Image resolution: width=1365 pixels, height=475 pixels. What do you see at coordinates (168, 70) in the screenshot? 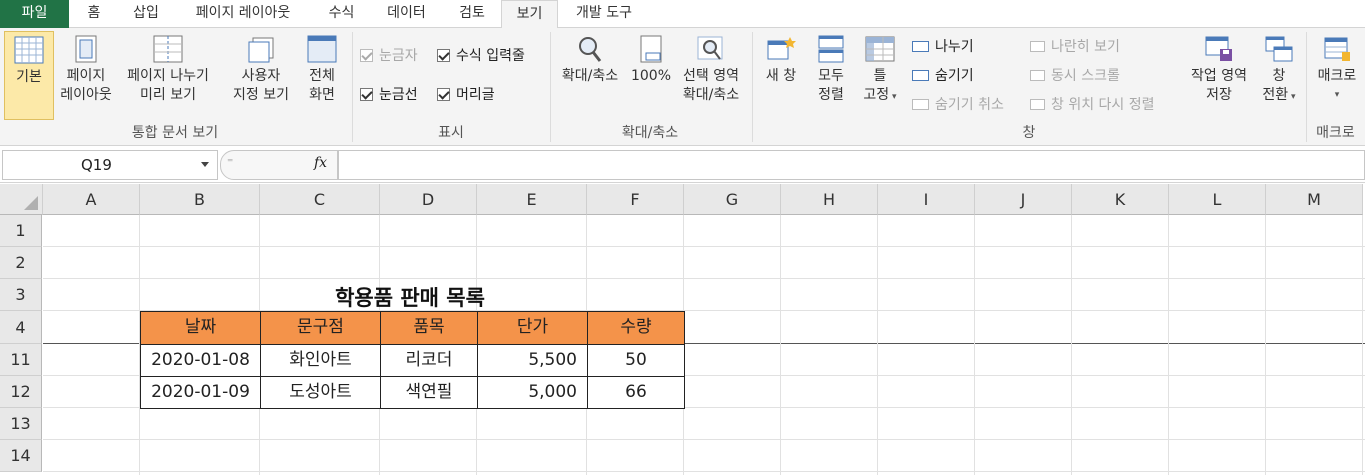
I see `page-break-preview-button: 페이지 나누기 미리 보기` at bounding box center [168, 70].